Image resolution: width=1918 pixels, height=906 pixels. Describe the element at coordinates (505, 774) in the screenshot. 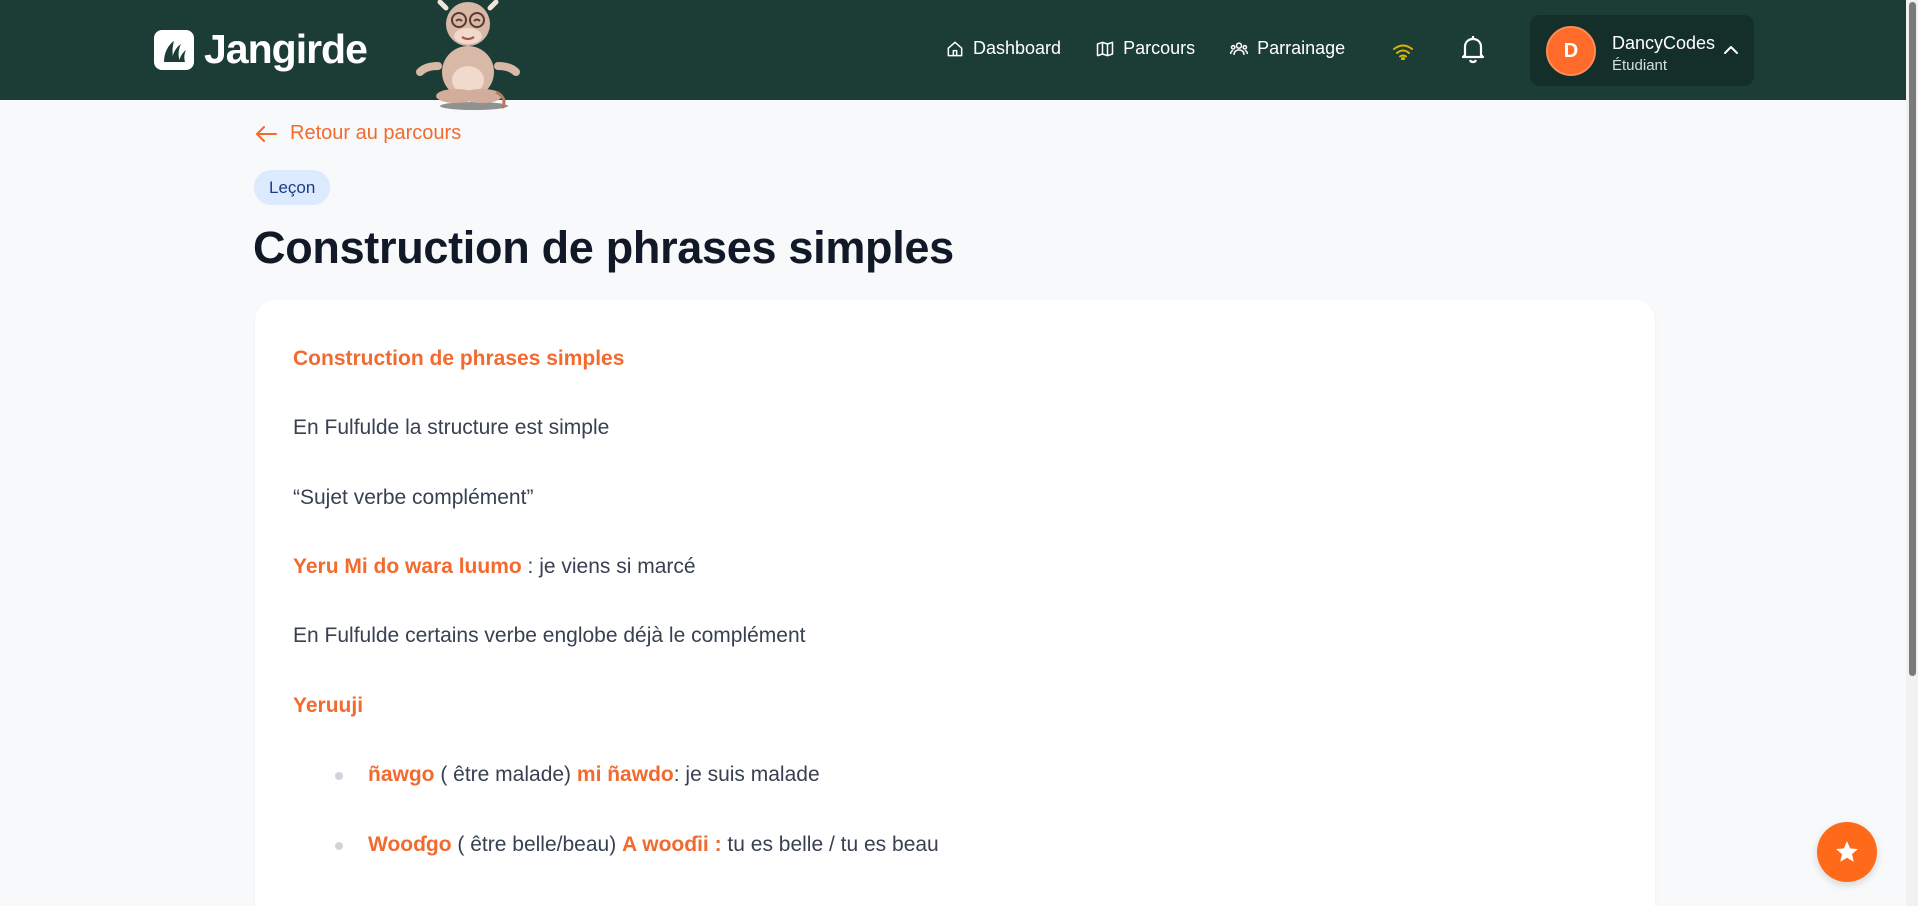

I see `vocab-meaning: ( être malade)` at that location.